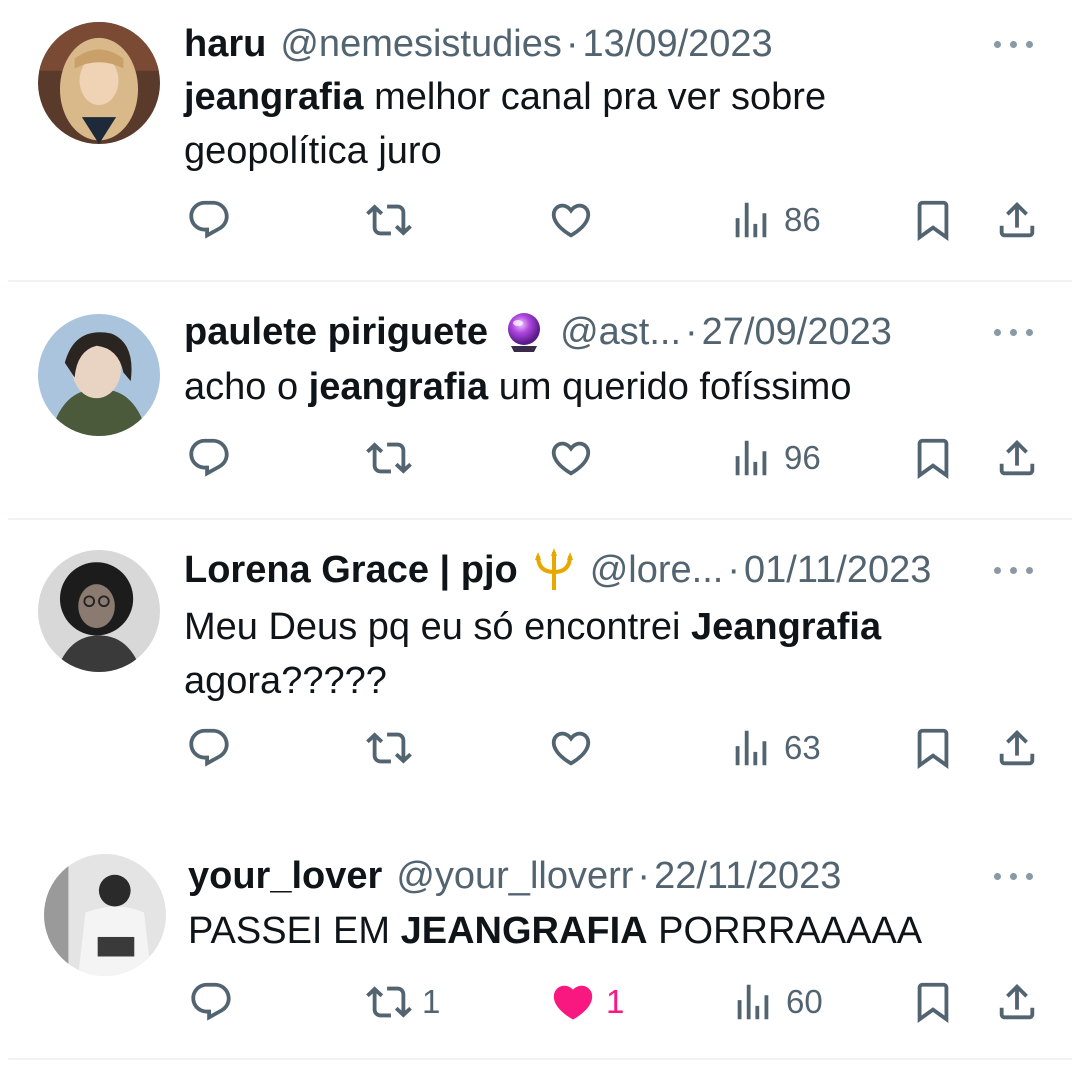  Describe the element at coordinates (336, 332) in the screenshot. I see `display-name: paulete piriguete` at that location.